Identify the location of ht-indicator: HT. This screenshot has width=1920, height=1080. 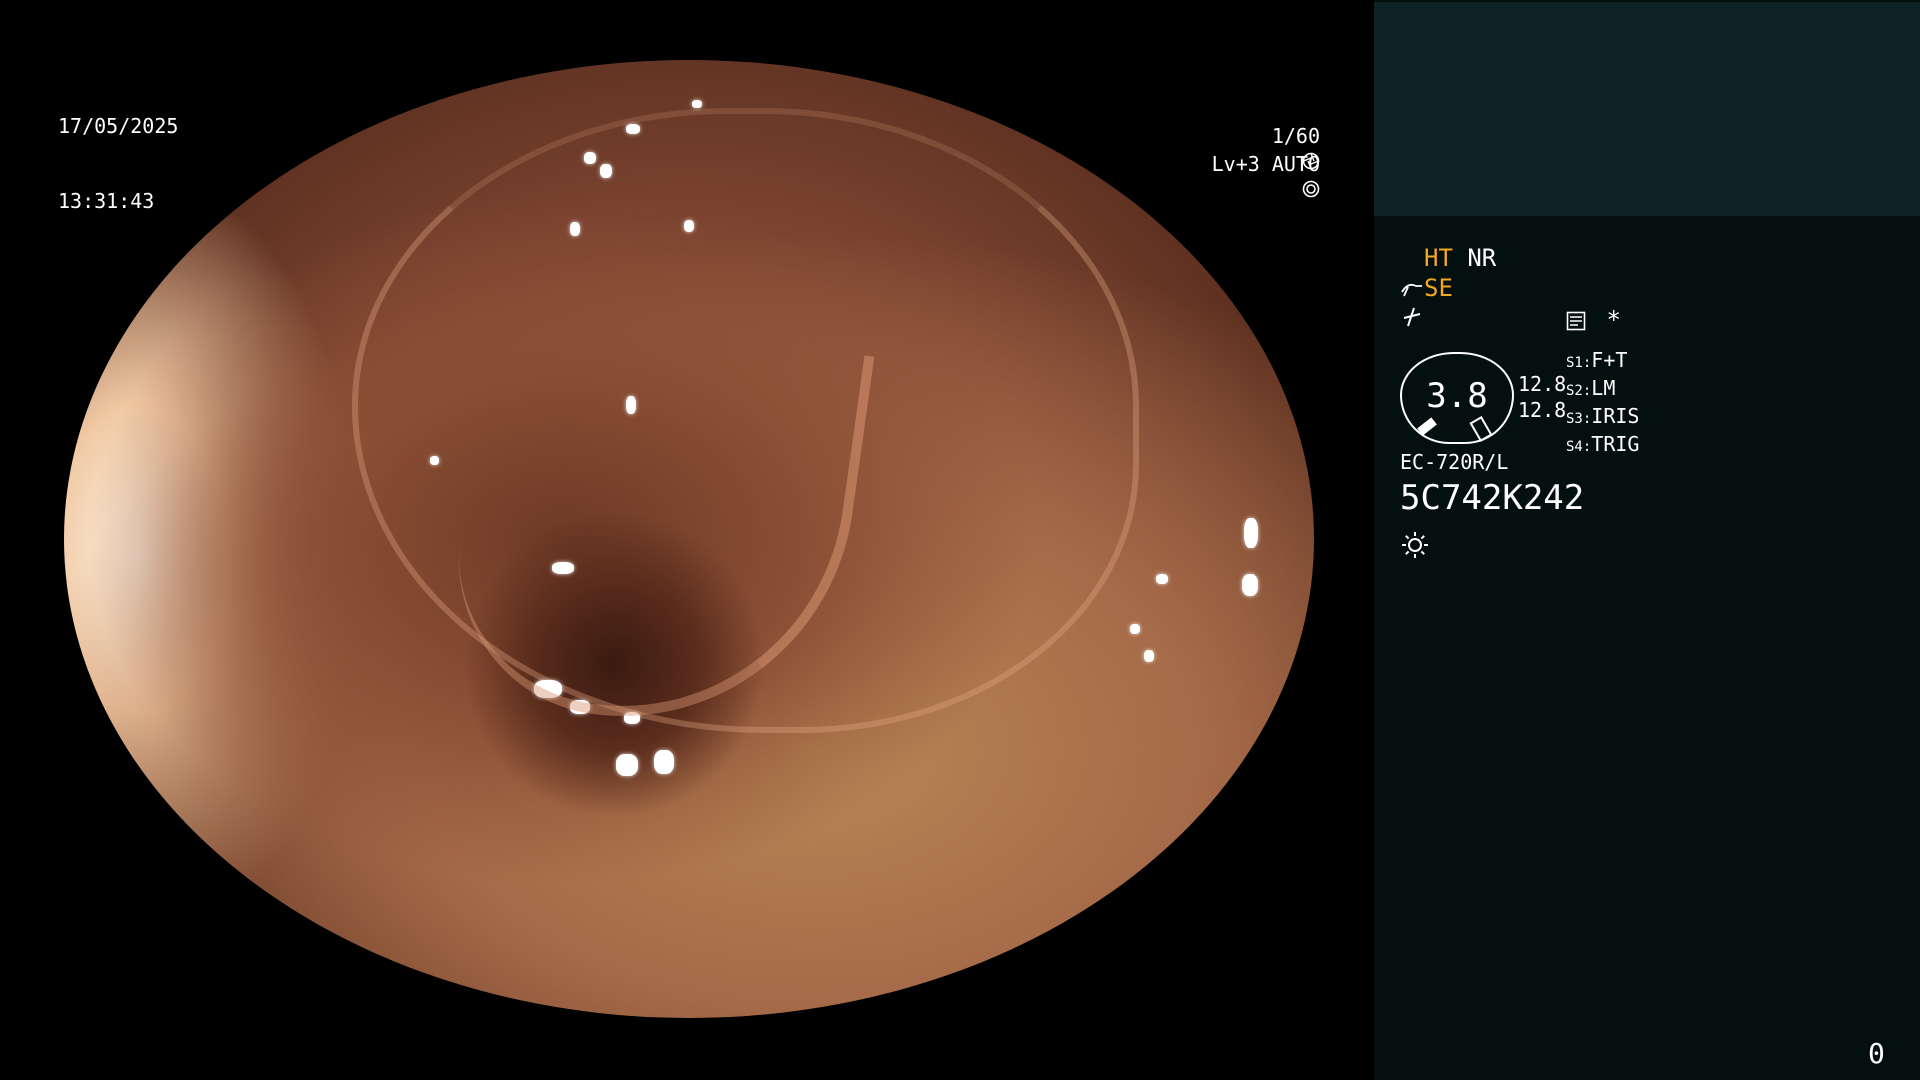
(1438, 258).